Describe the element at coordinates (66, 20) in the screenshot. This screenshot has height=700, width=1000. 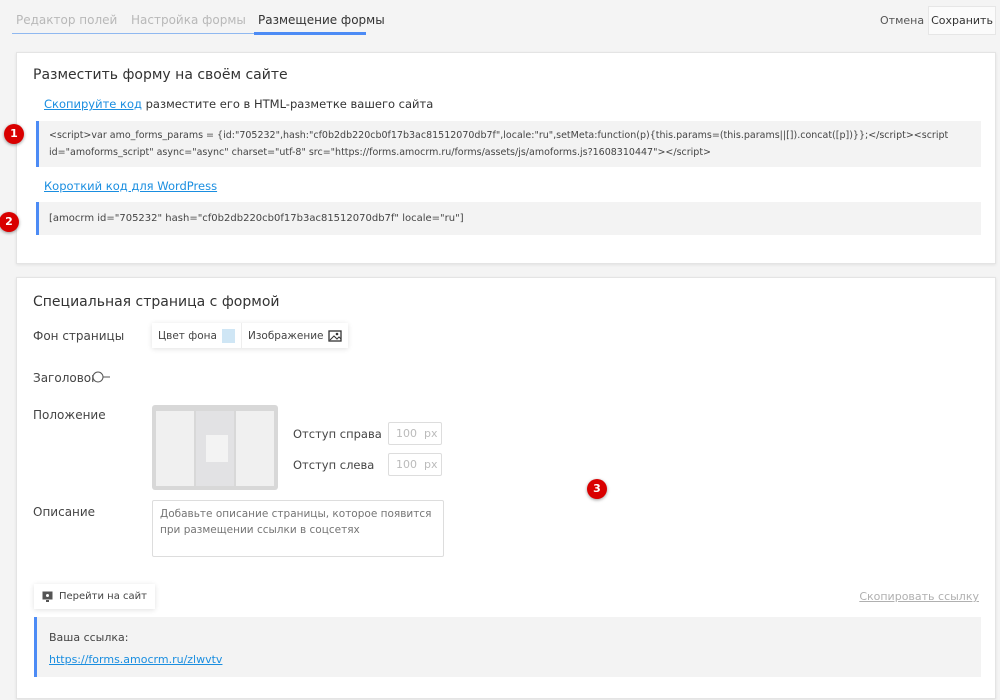
I see `tab-field-editor: Редактор полей` at that location.